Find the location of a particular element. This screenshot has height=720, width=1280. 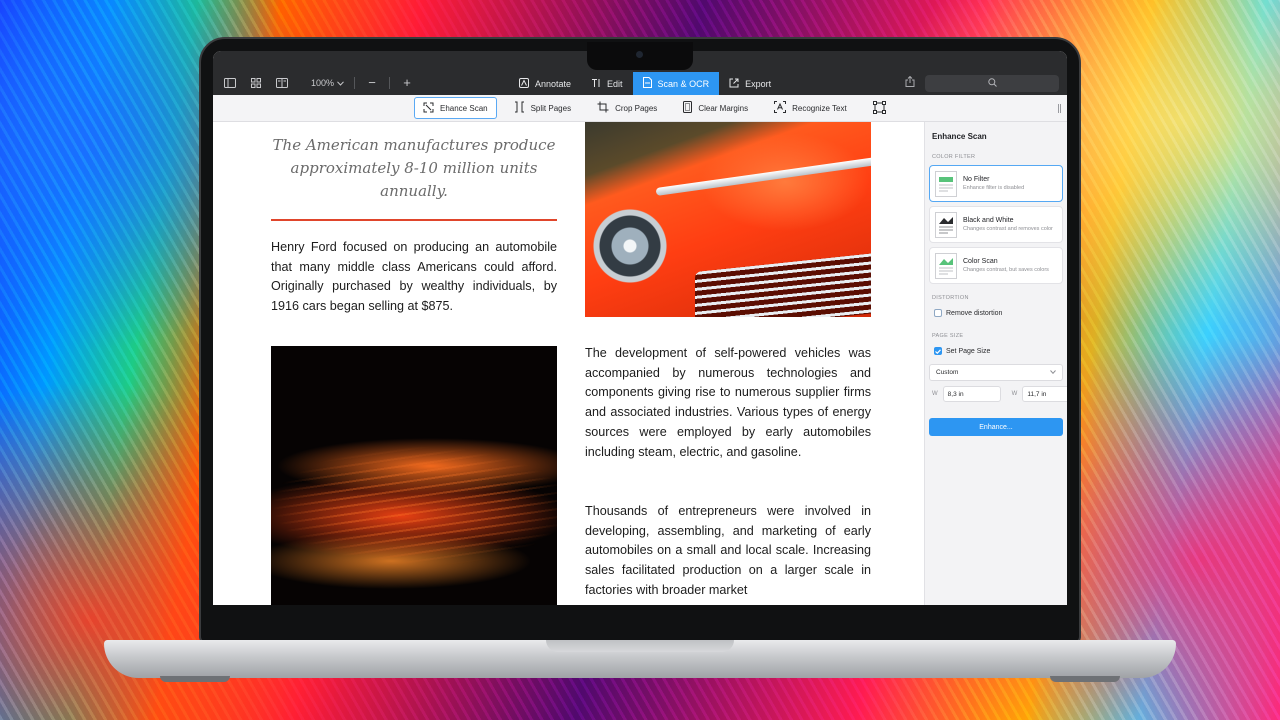

zoom-out-button: − is located at coordinates (372, 83).